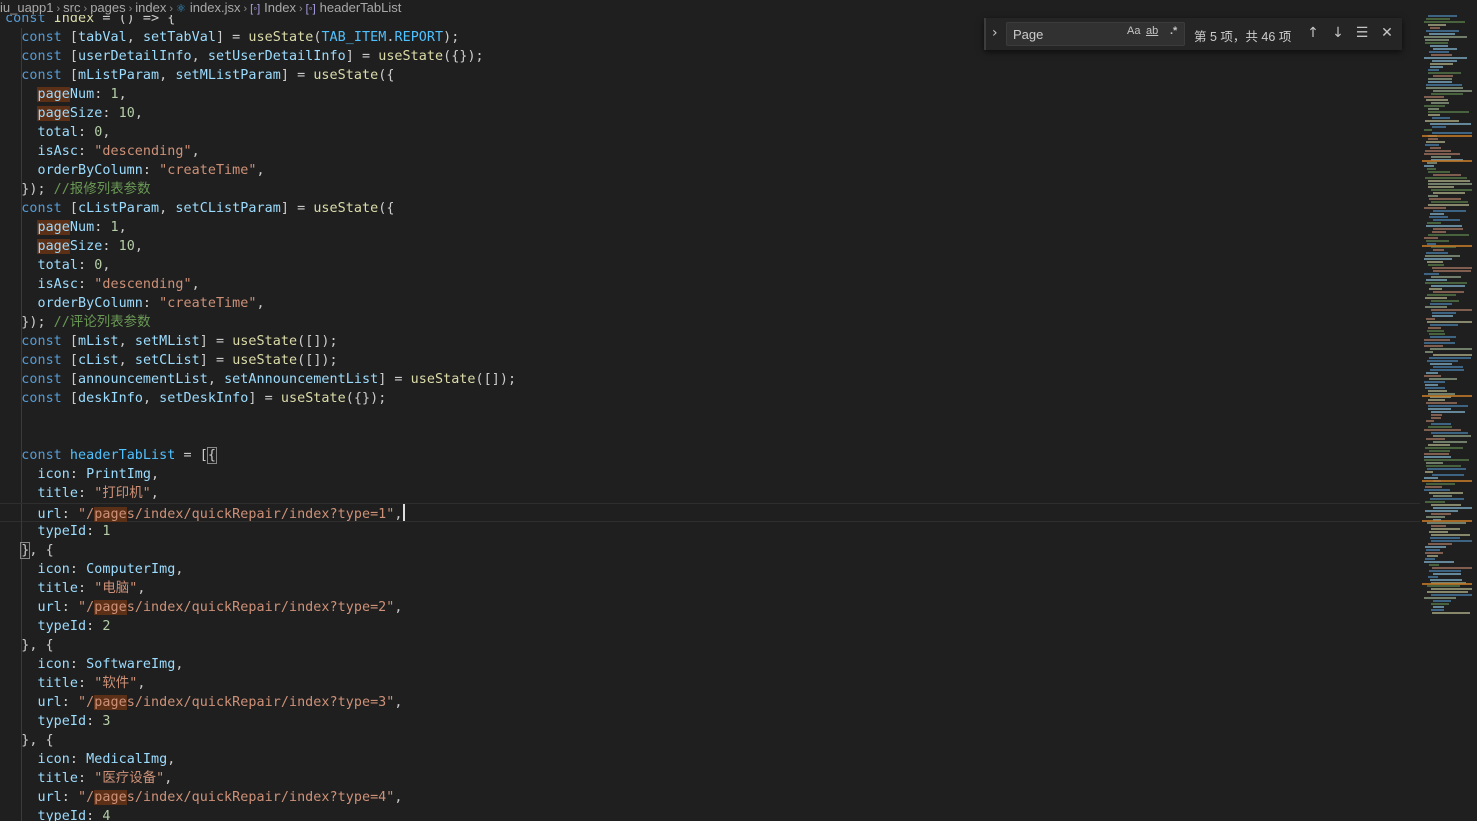 The height and width of the screenshot is (821, 1477). I want to click on code-line: icon: SoftwareImg,, so click(710, 664).